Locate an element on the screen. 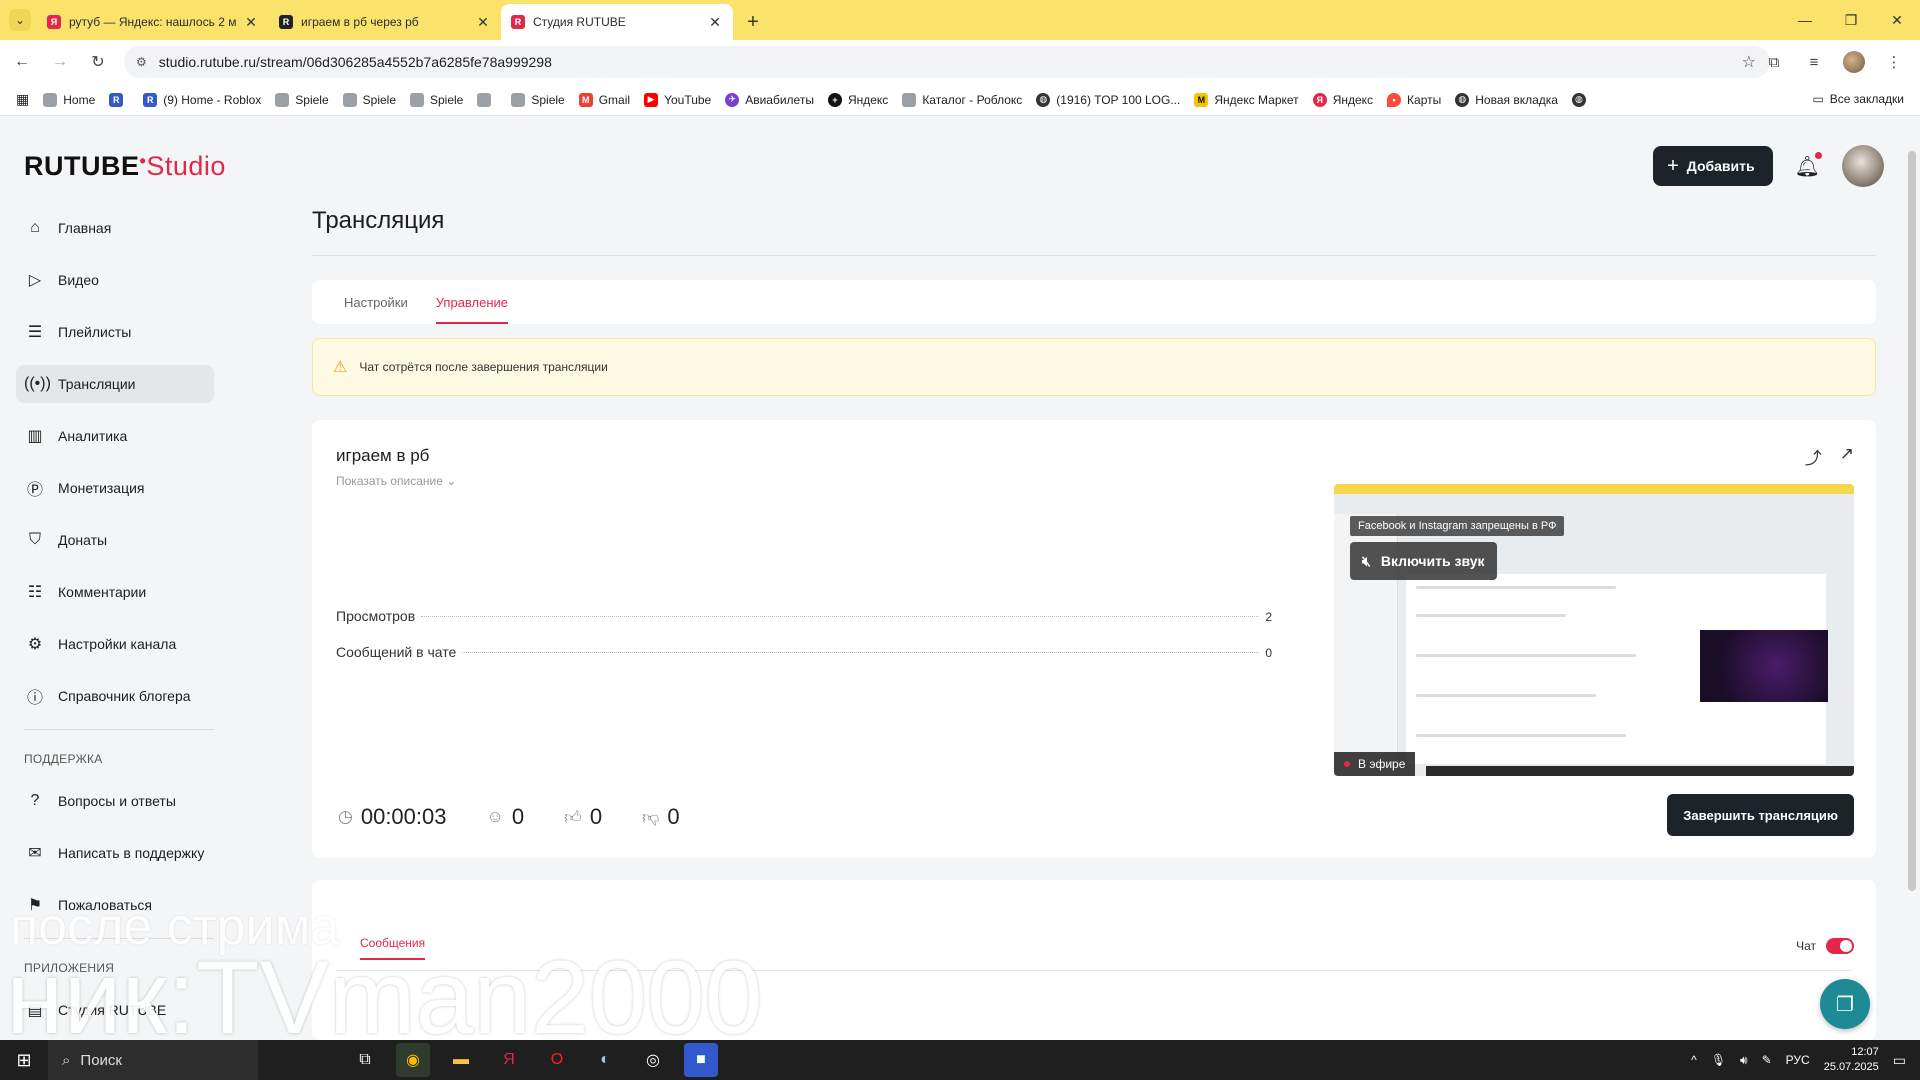  media-icon: ≡ is located at coordinates (1814, 62).